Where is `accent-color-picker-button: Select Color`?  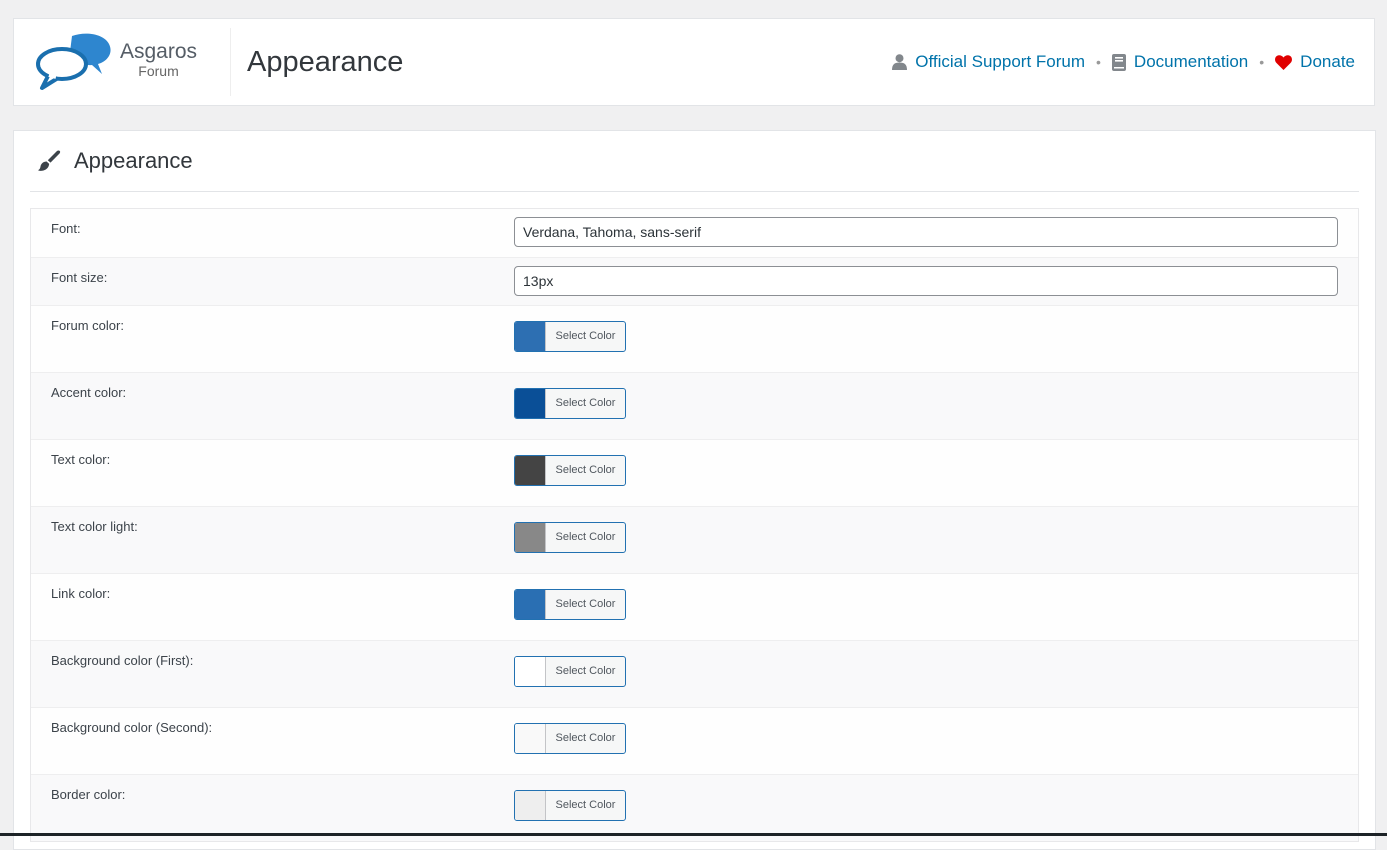 accent-color-picker-button: Select Color is located at coordinates (570, 403).